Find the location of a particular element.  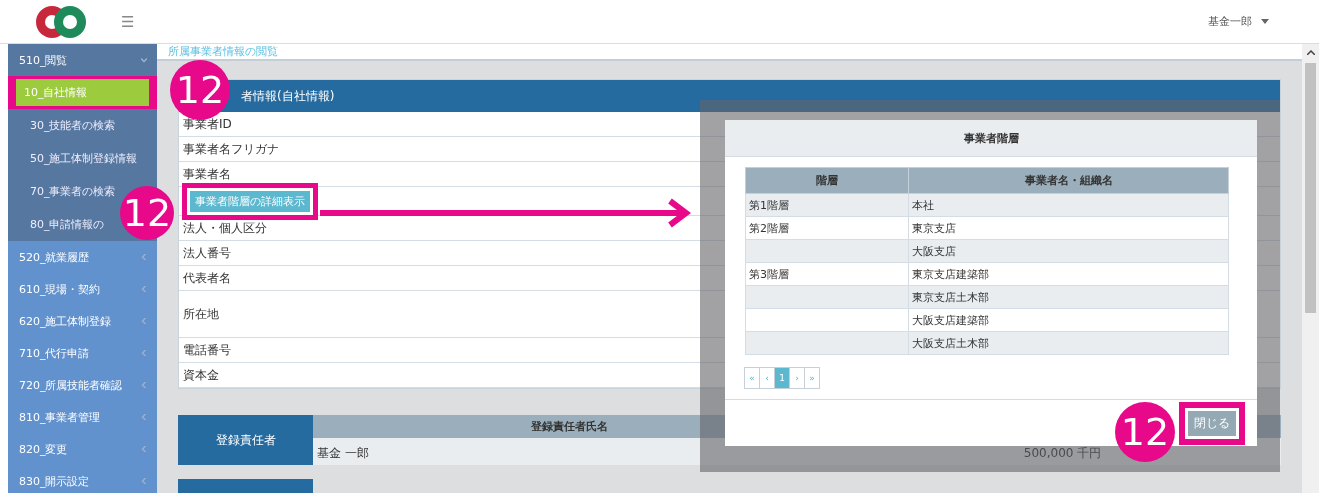

sidebar-item: 10_自社情報 is located at coordinates (82, 92).